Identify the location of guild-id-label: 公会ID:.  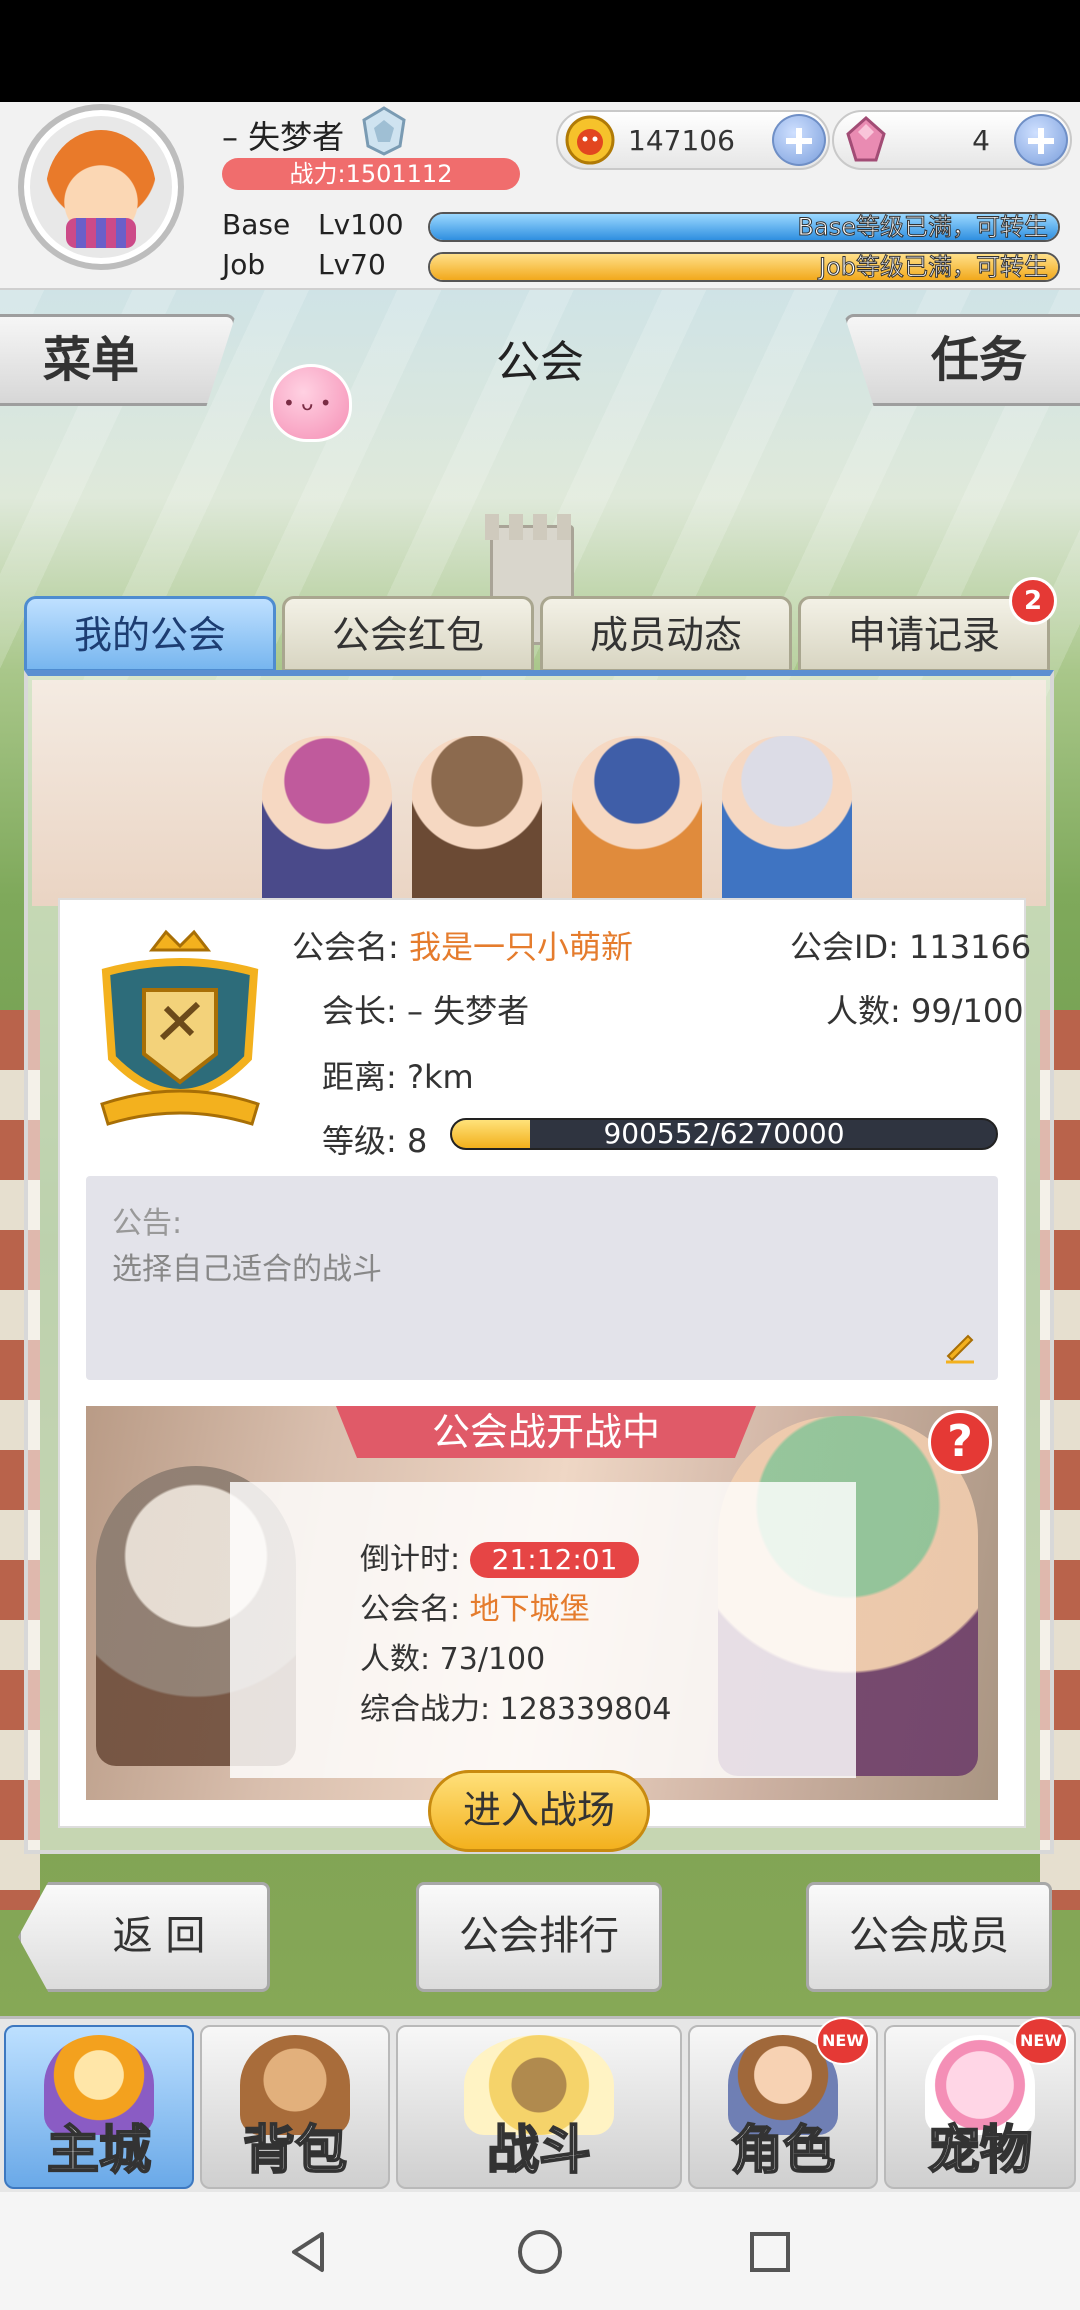
(844, 947).